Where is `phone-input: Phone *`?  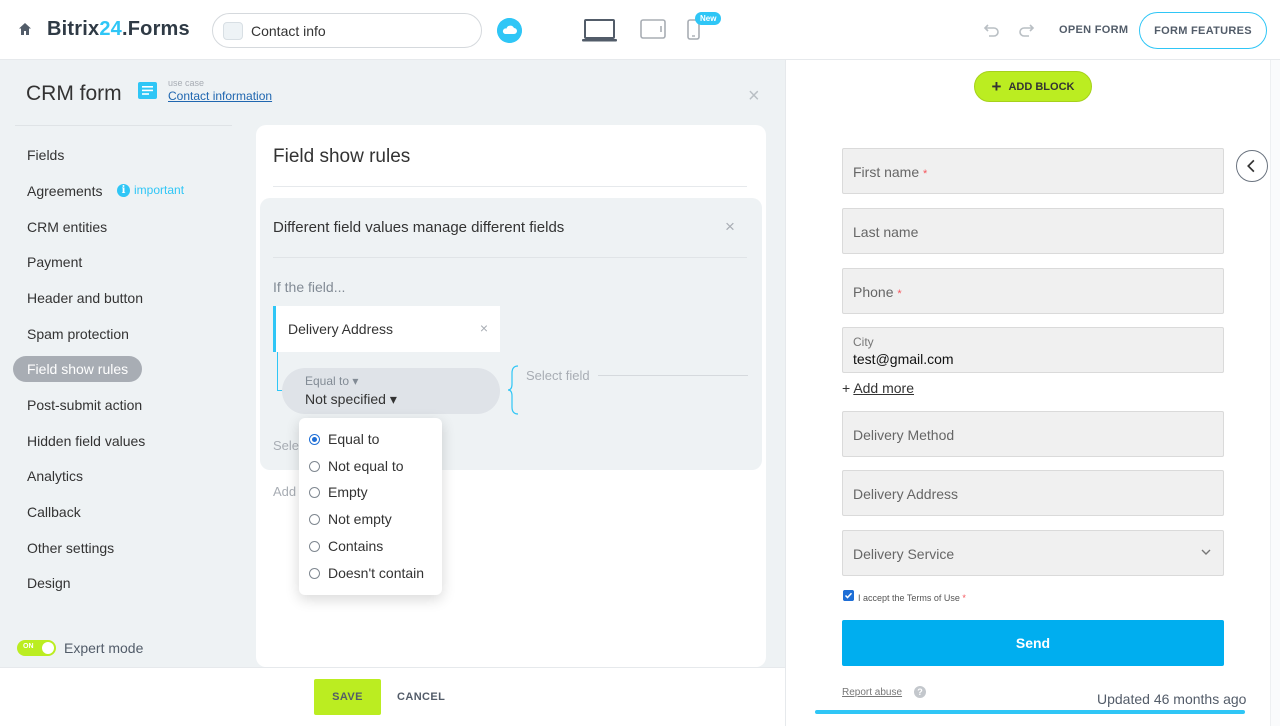 phone-input: Phone * is located at coordinates (1033, 291).